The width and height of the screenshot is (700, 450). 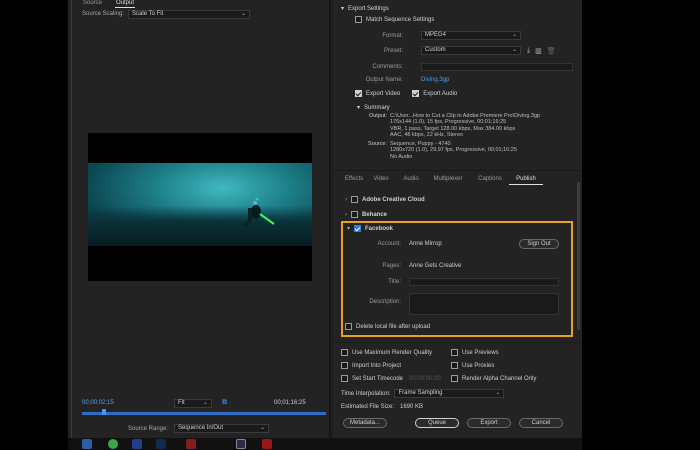 I want to click on acrobat-icon, so click(x=191, y=444).